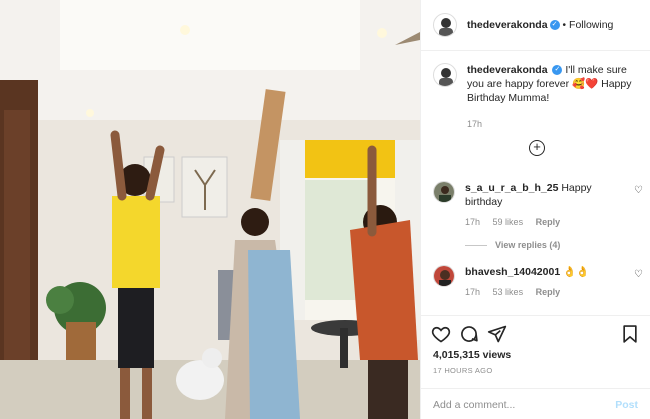 The image size is (650, 419). I want to click on heart-icon, so click(442, 335).